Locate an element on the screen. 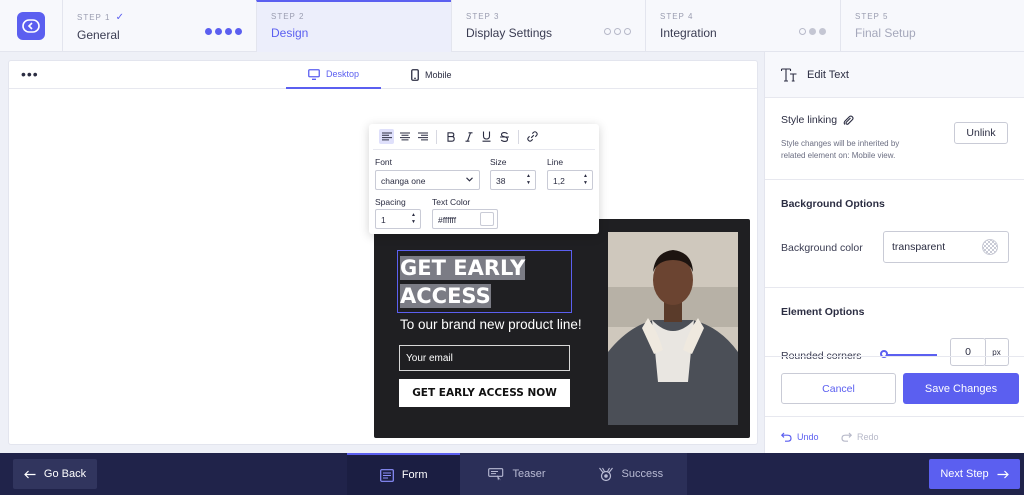 Image resolution: width=1024 pixels, height=495 pixels. line-label: Line is located at coordinates (555, 162).